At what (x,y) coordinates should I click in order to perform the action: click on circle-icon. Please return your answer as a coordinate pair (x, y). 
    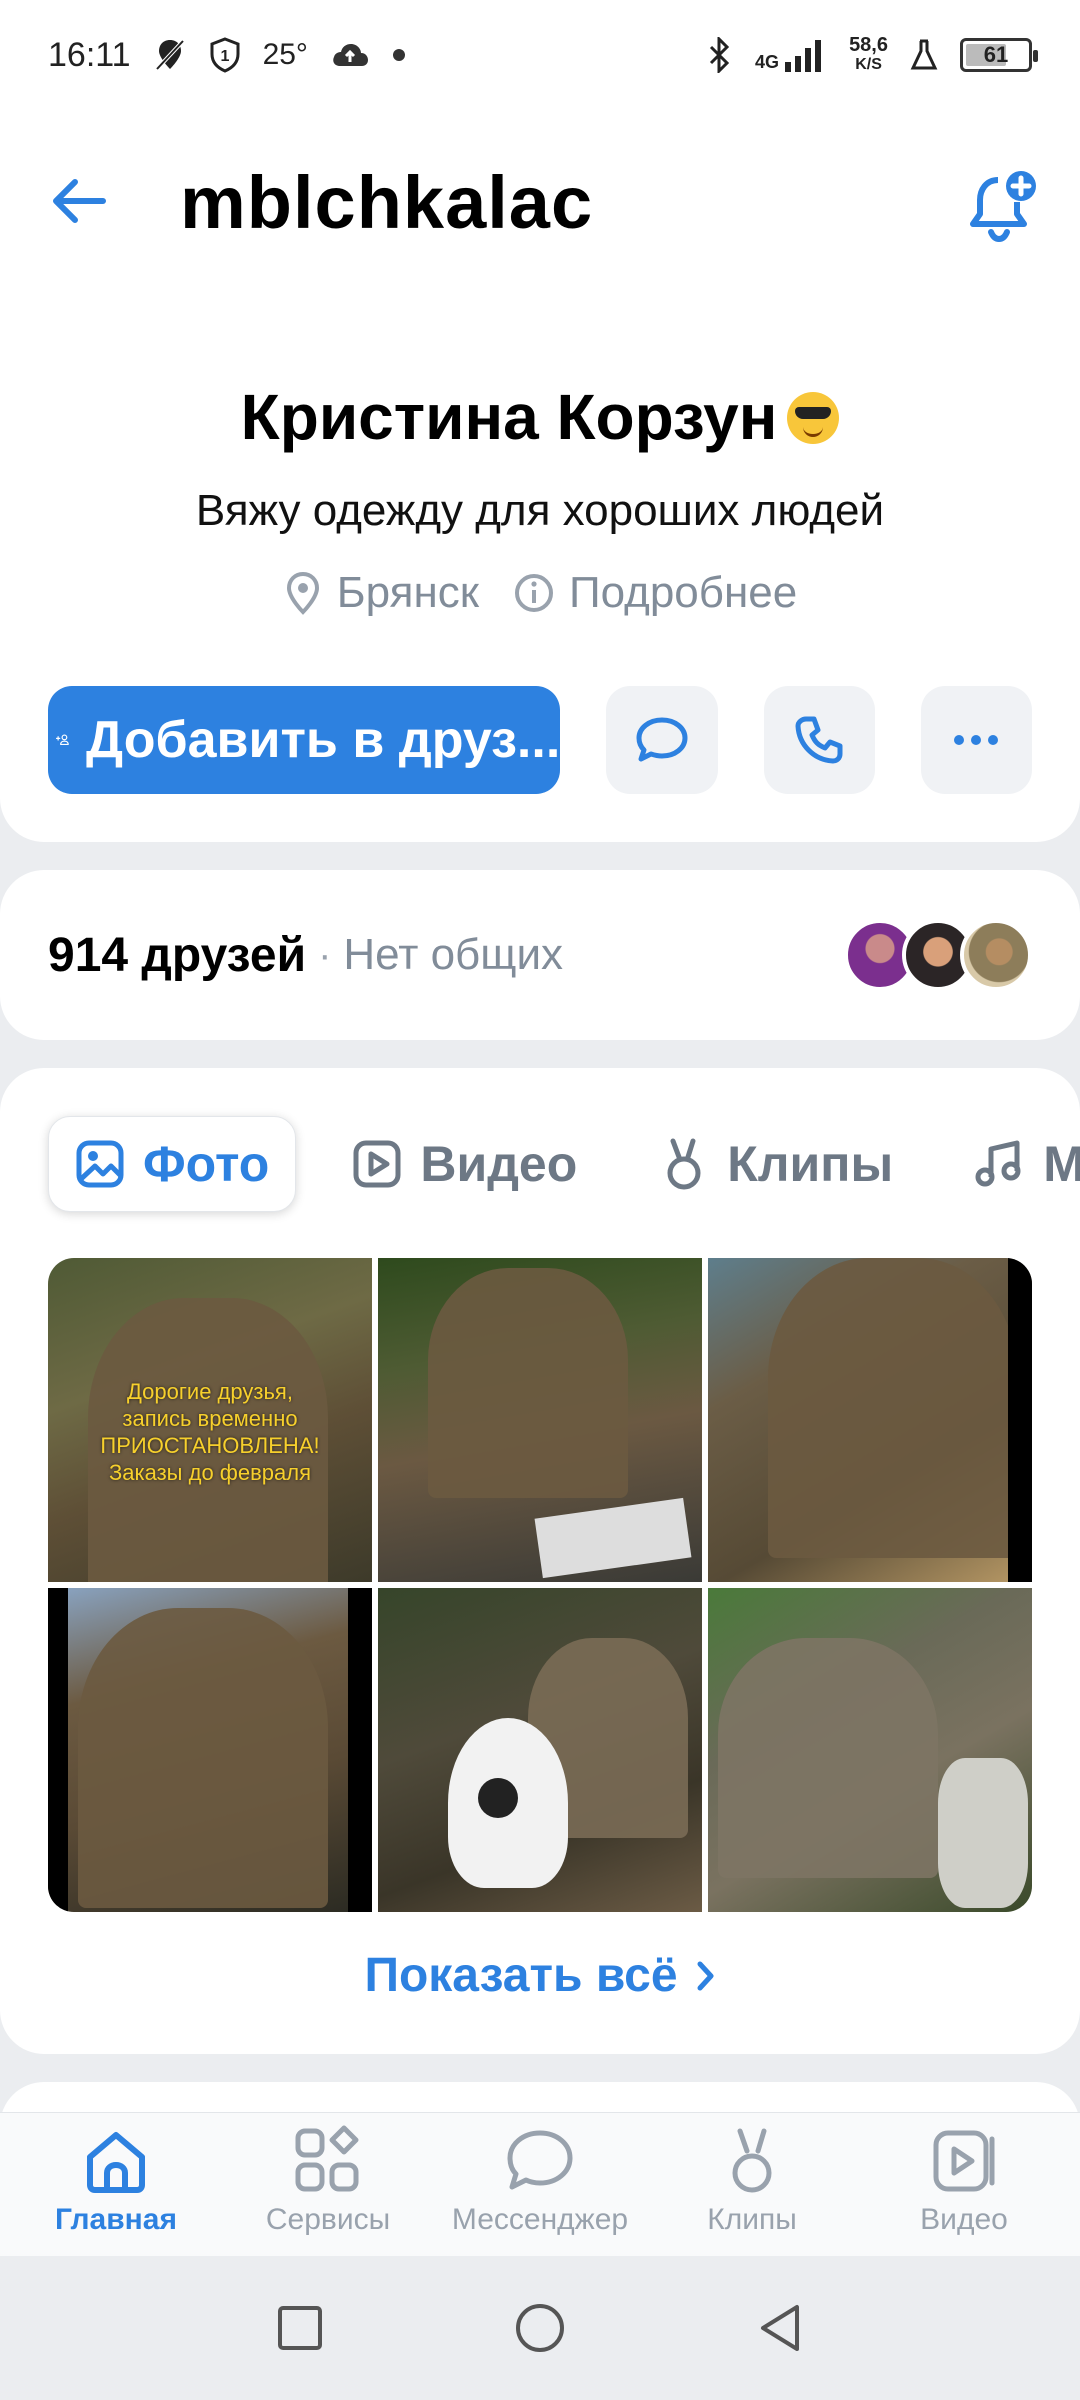
    Looking at the image, I should click on (540, 2328).